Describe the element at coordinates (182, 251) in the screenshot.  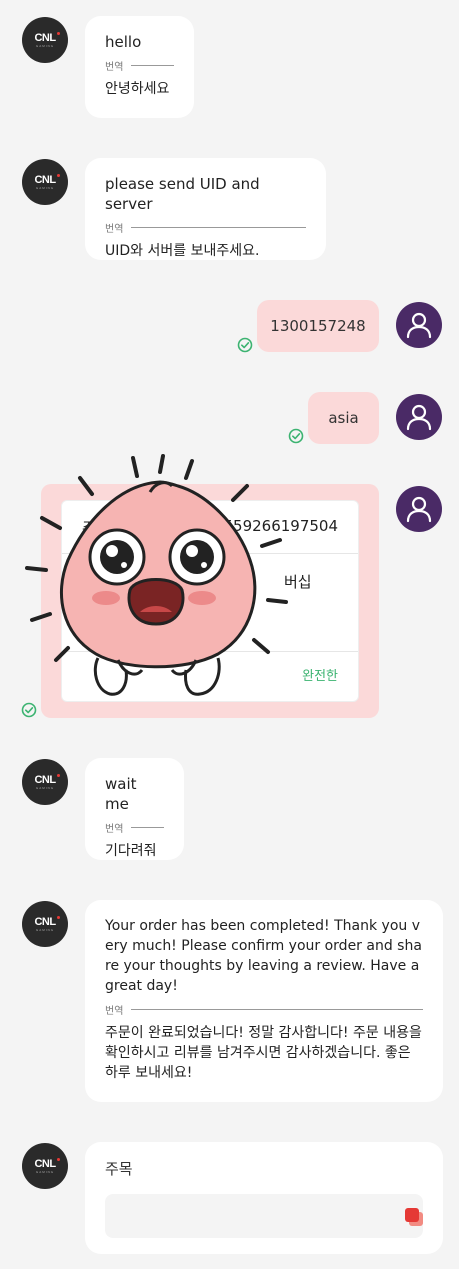
I see `translation-text: UID와 서버를 보내주세요.` at that location.